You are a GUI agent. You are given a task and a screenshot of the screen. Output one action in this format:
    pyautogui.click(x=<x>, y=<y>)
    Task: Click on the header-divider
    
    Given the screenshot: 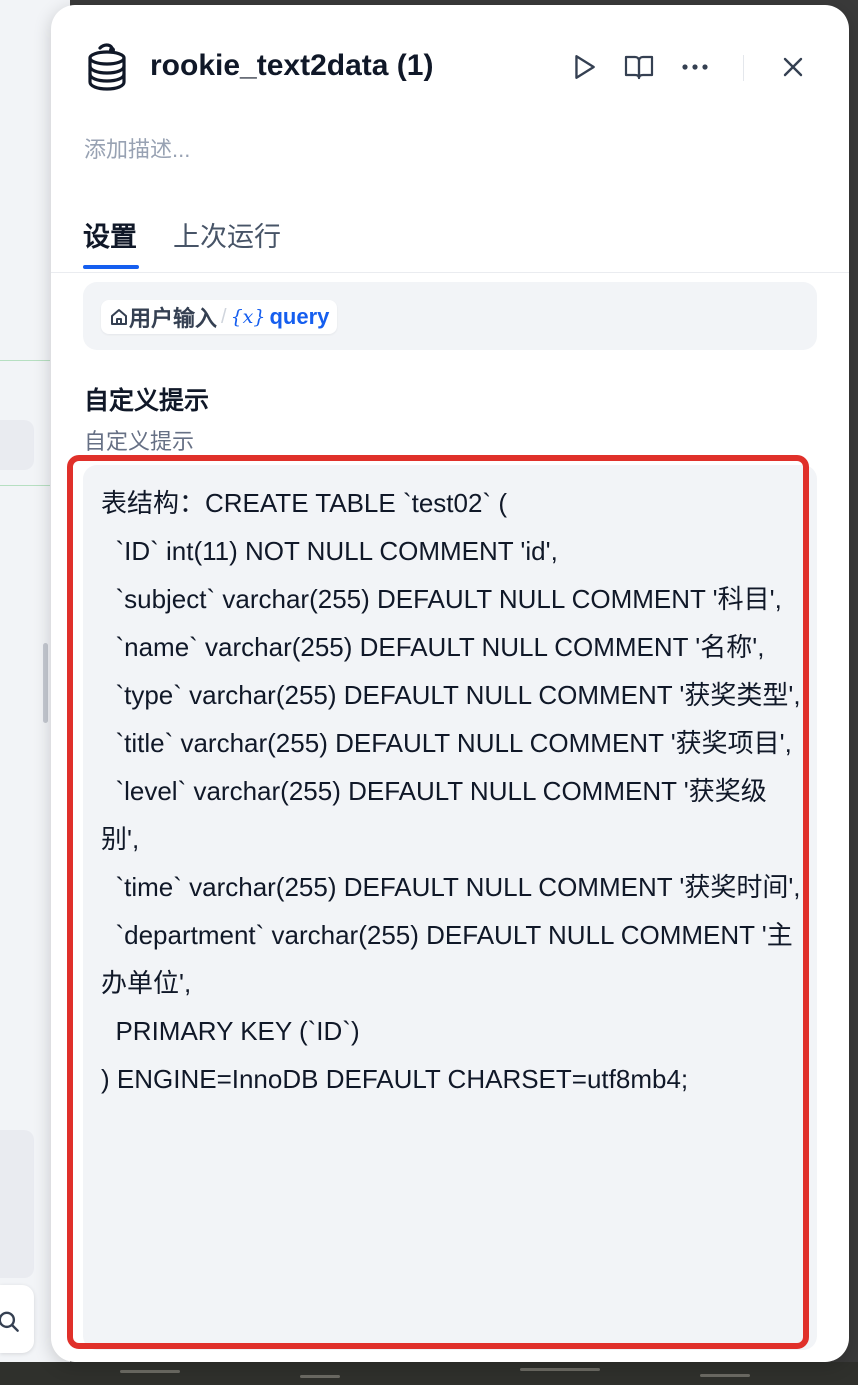 What is the action you would take?
    pyautogui.click(x=743, y=68)
    